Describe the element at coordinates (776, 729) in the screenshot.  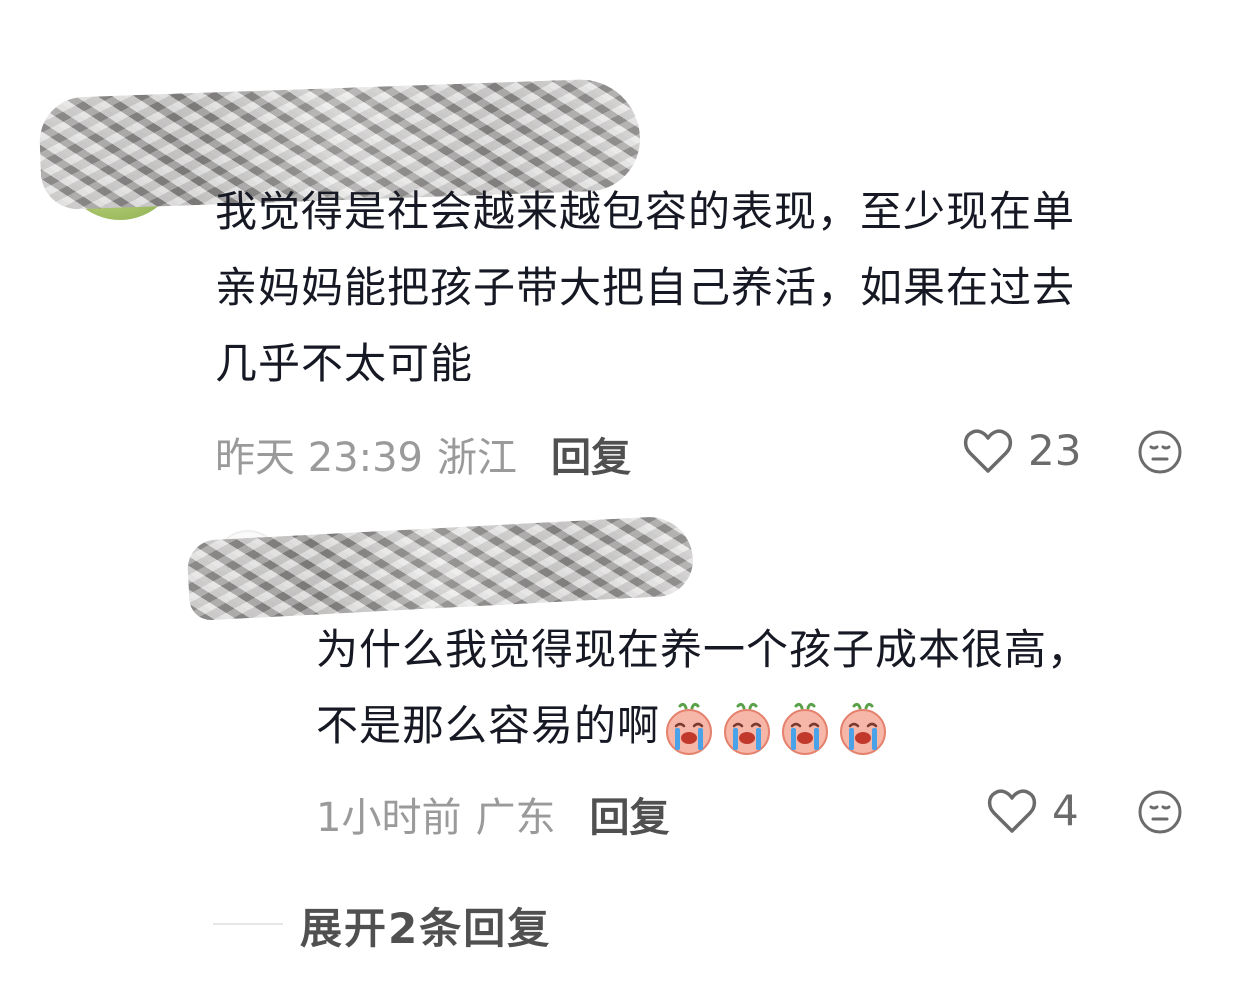
I see `emoji-row` at that location.